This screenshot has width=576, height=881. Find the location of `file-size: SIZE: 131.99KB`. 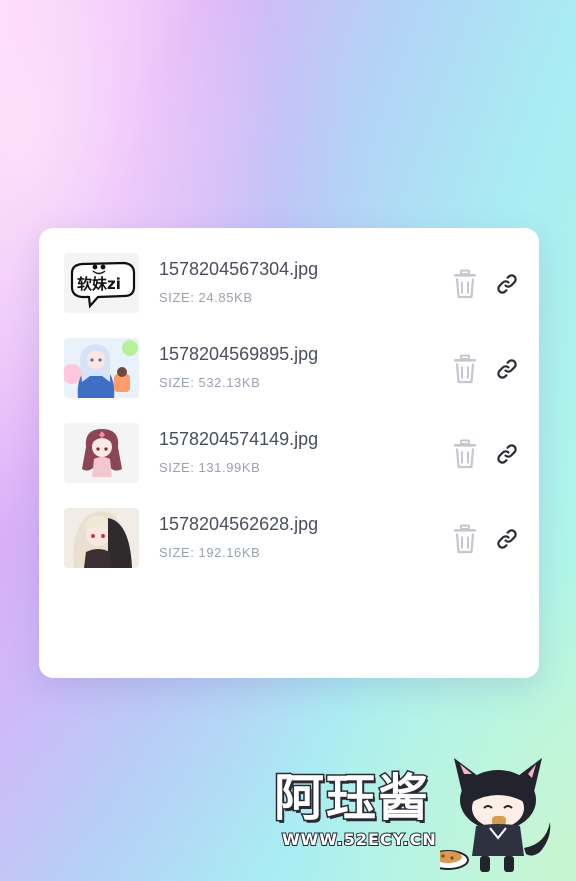

file-size: SIZE: 131.99KB is located at coordinates (209, 467).